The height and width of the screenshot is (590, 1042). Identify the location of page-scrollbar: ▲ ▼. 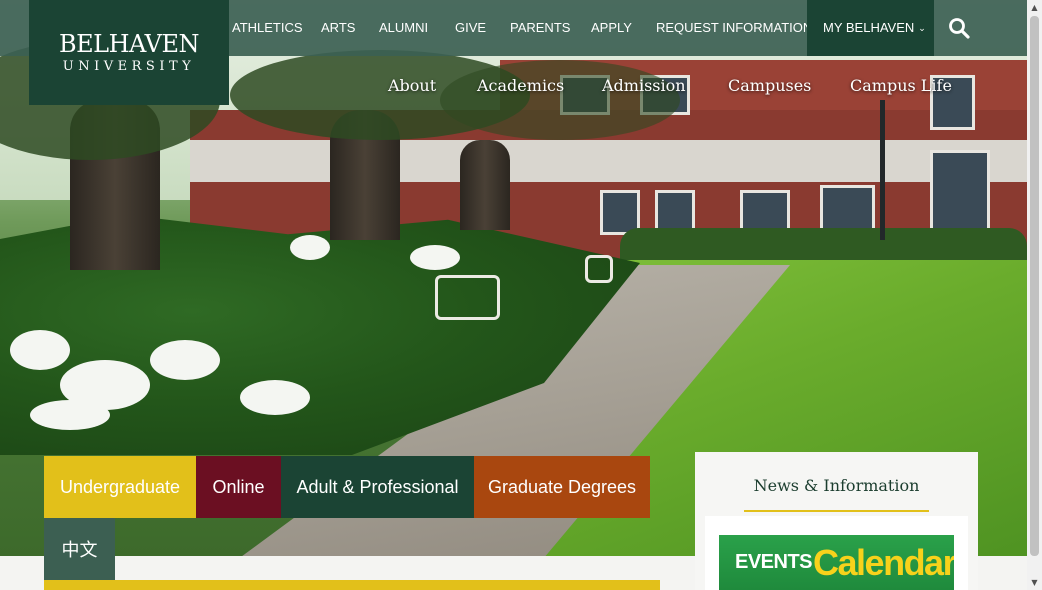
(1034, 295).